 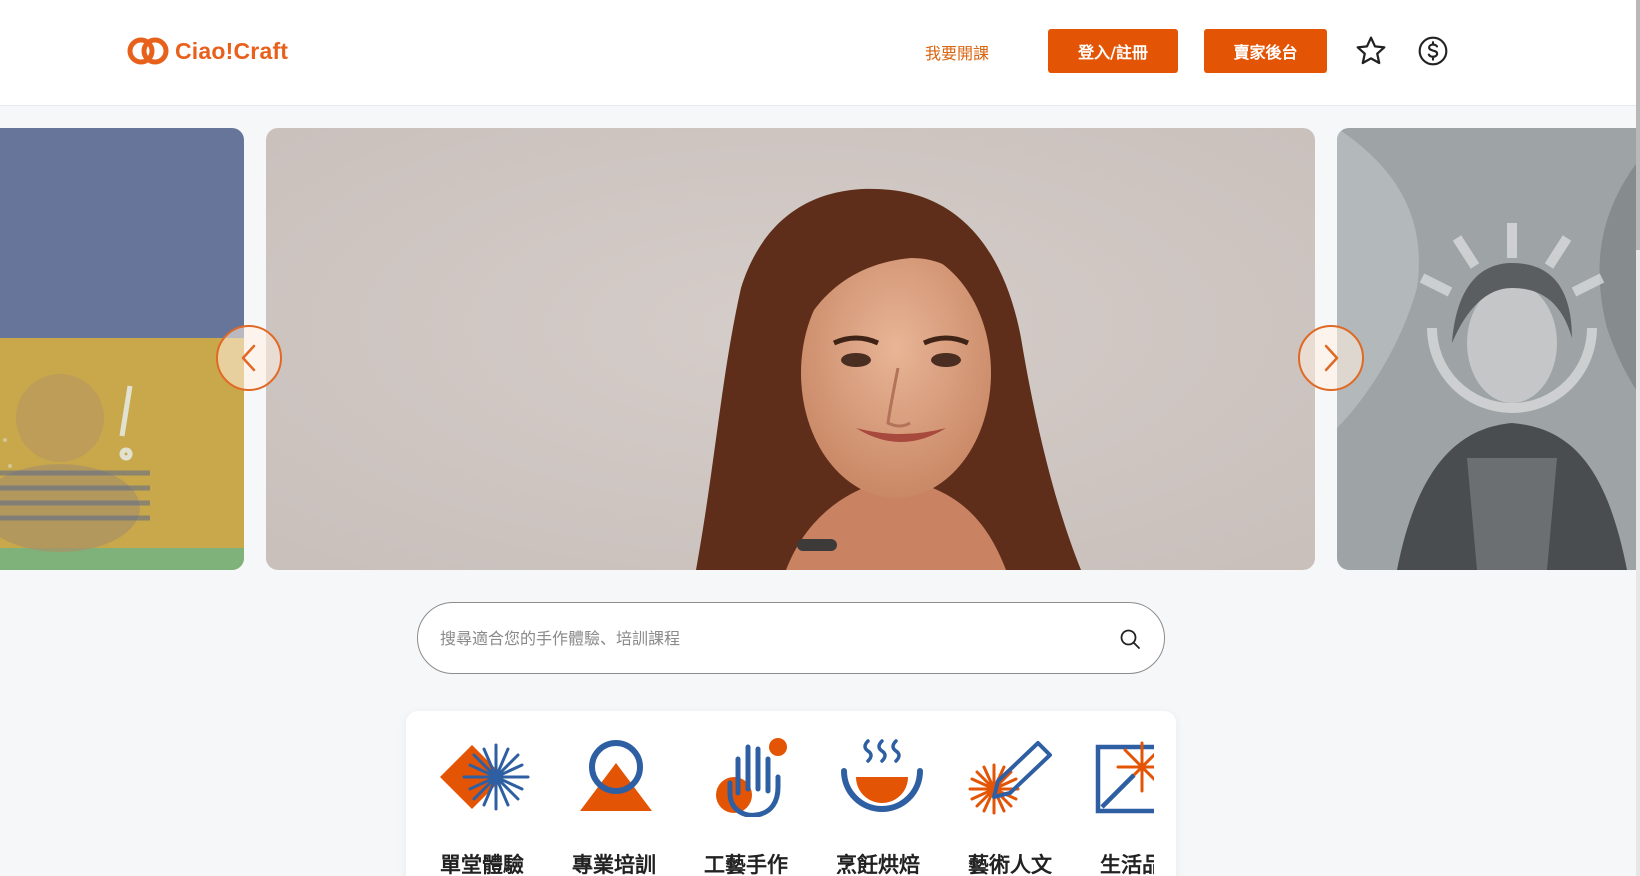 I want to click on carousel-indicator, so click(x=817, y=545).